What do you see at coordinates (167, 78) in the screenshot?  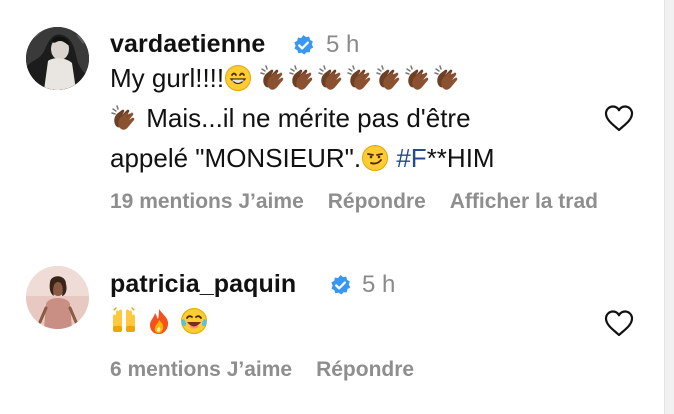 I see `comment-text-segment: My gurl!!!!` at bounding box center [167, 78].